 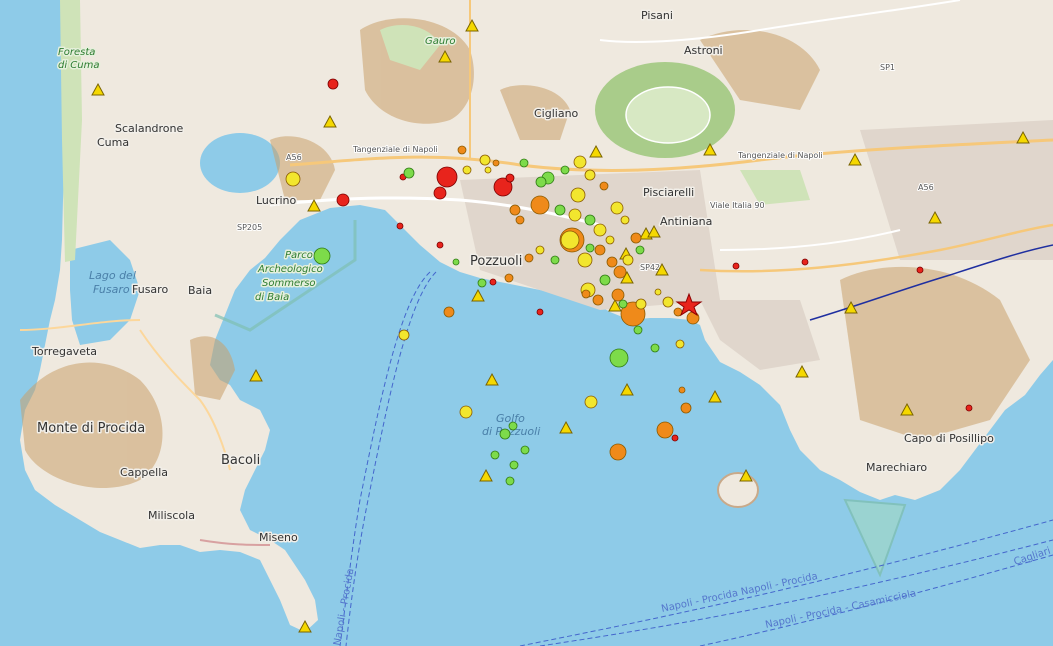 I want to click on road-italia: Viale Italia 90, so click(x=737, y=205).